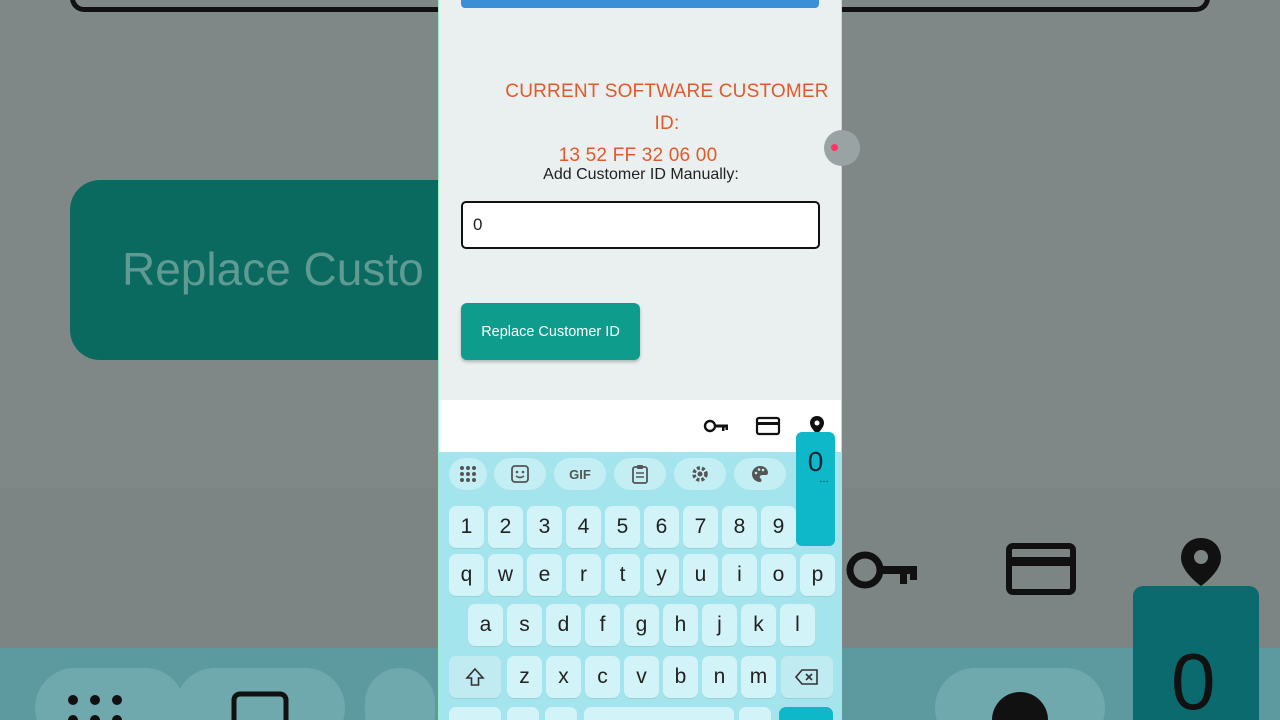 This screenshot has height=720, width=1280. I want to click on key-o: o, so click(778, 575).